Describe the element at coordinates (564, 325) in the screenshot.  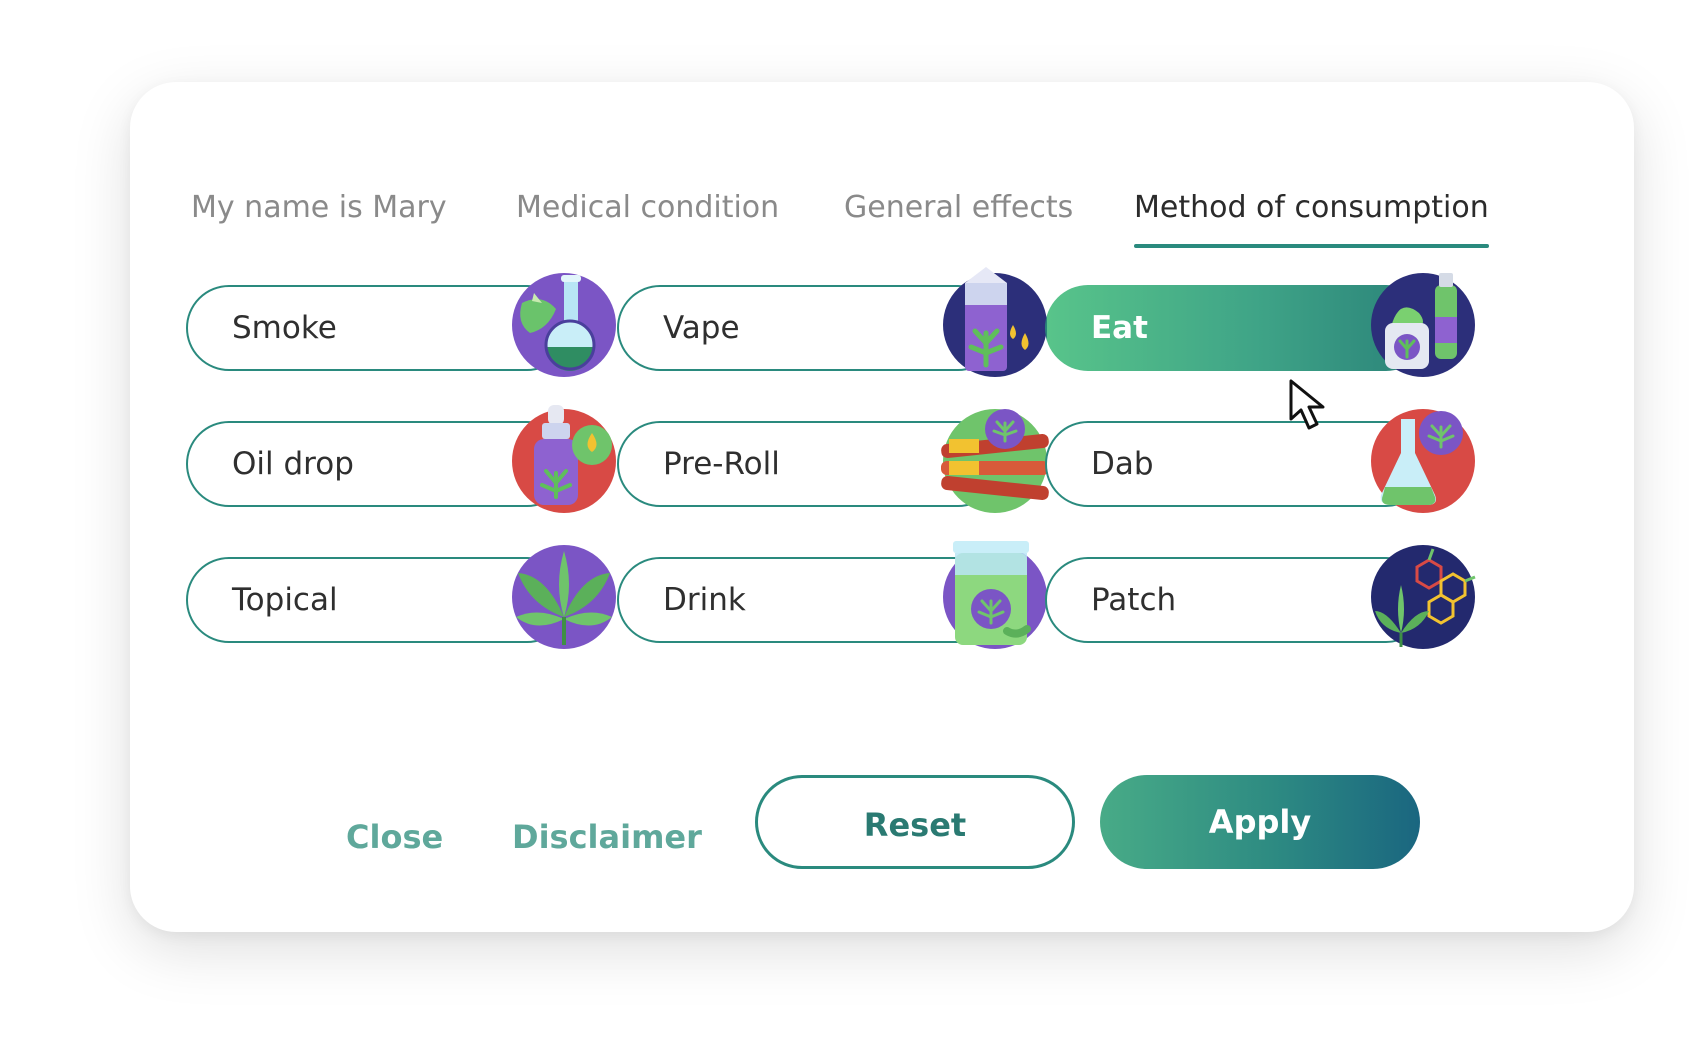
I see `bong-icon` at that location.